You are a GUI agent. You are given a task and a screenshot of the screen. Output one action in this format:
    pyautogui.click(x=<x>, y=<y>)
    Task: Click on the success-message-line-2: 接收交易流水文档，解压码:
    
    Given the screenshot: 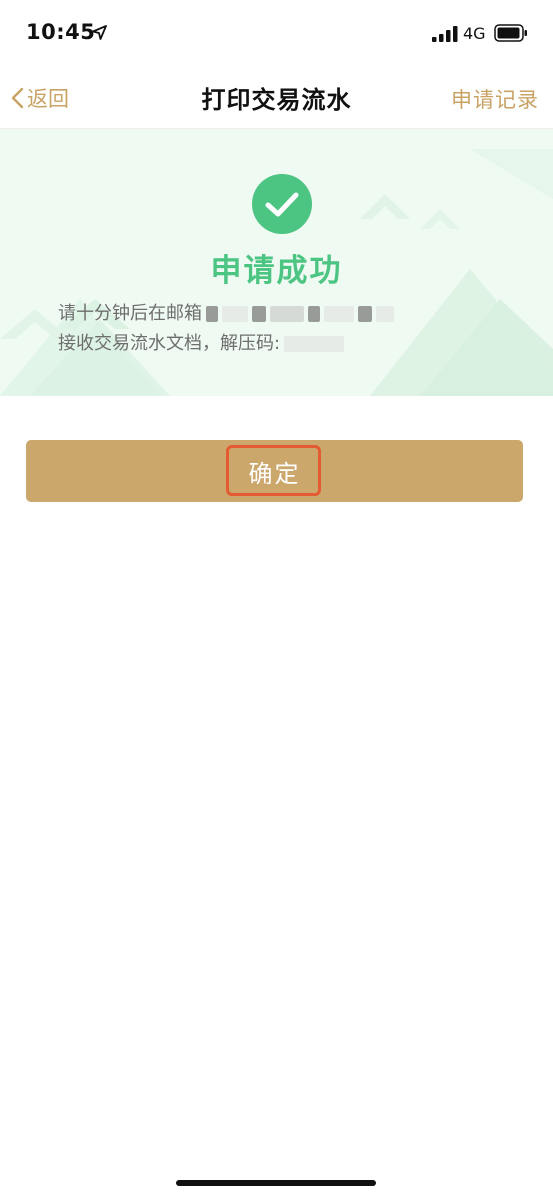 What is the action you would take?
    pyautogui.click(x=201, y=342)
    